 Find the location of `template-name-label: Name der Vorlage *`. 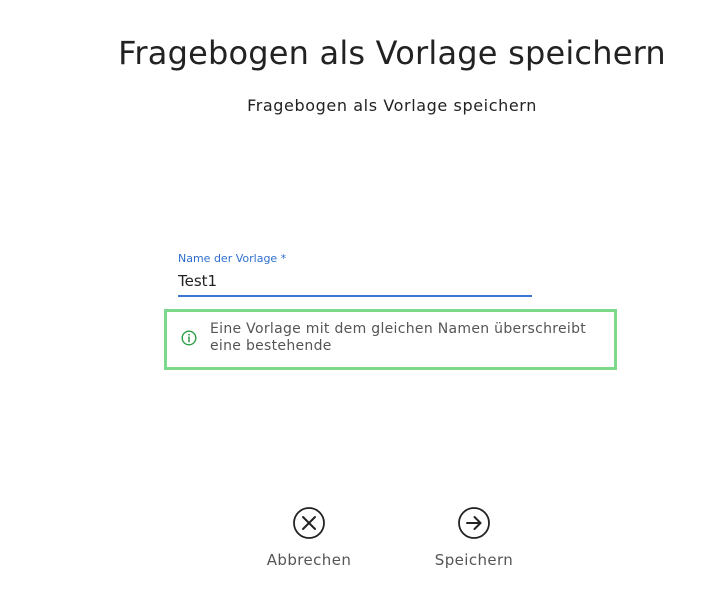

template-name-label: Name der Vorlage * is located at coordinates (232, 258).